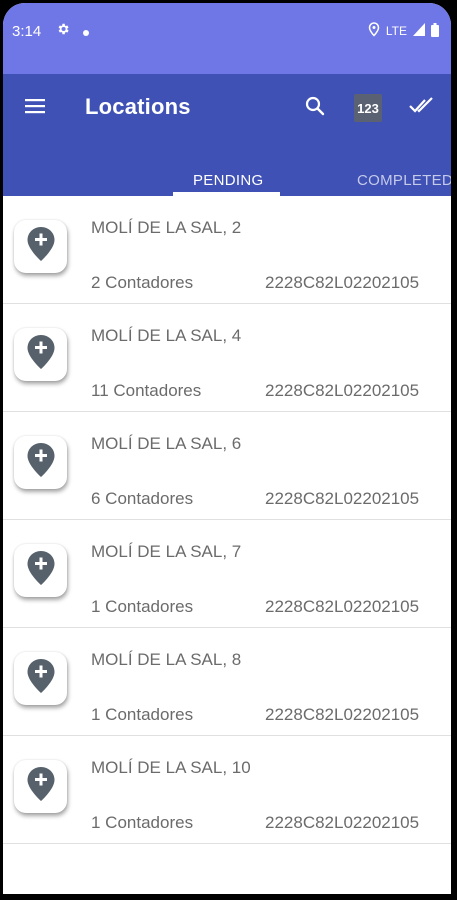 This screenshot has height=900, width=457. What do you see at coordinates (171, 767) in the screenshot?
I see `location-title: MOLÍ DE LA SAL, 10` at bounding box center [171, 767].